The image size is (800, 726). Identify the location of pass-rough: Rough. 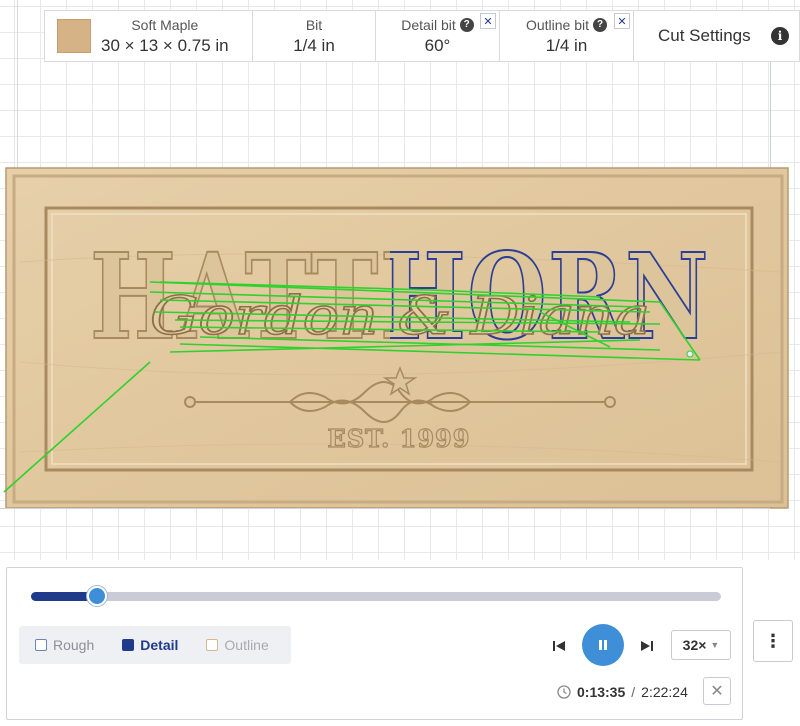
(64, 645).